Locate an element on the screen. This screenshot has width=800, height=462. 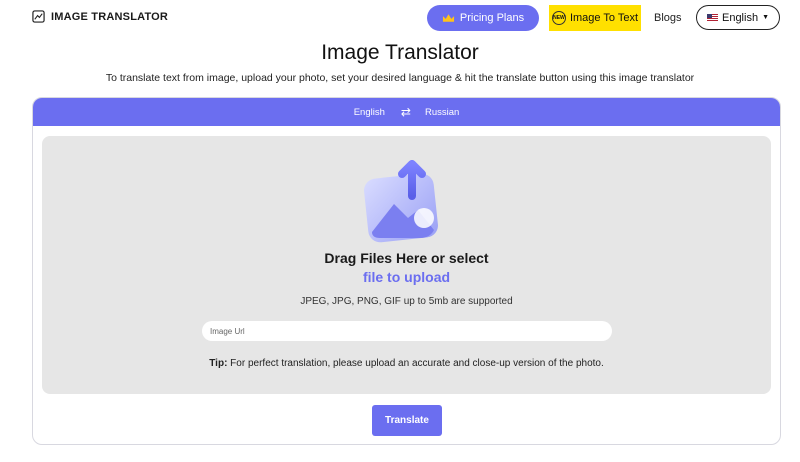
language-label: English is located at coordinates (740, 17).